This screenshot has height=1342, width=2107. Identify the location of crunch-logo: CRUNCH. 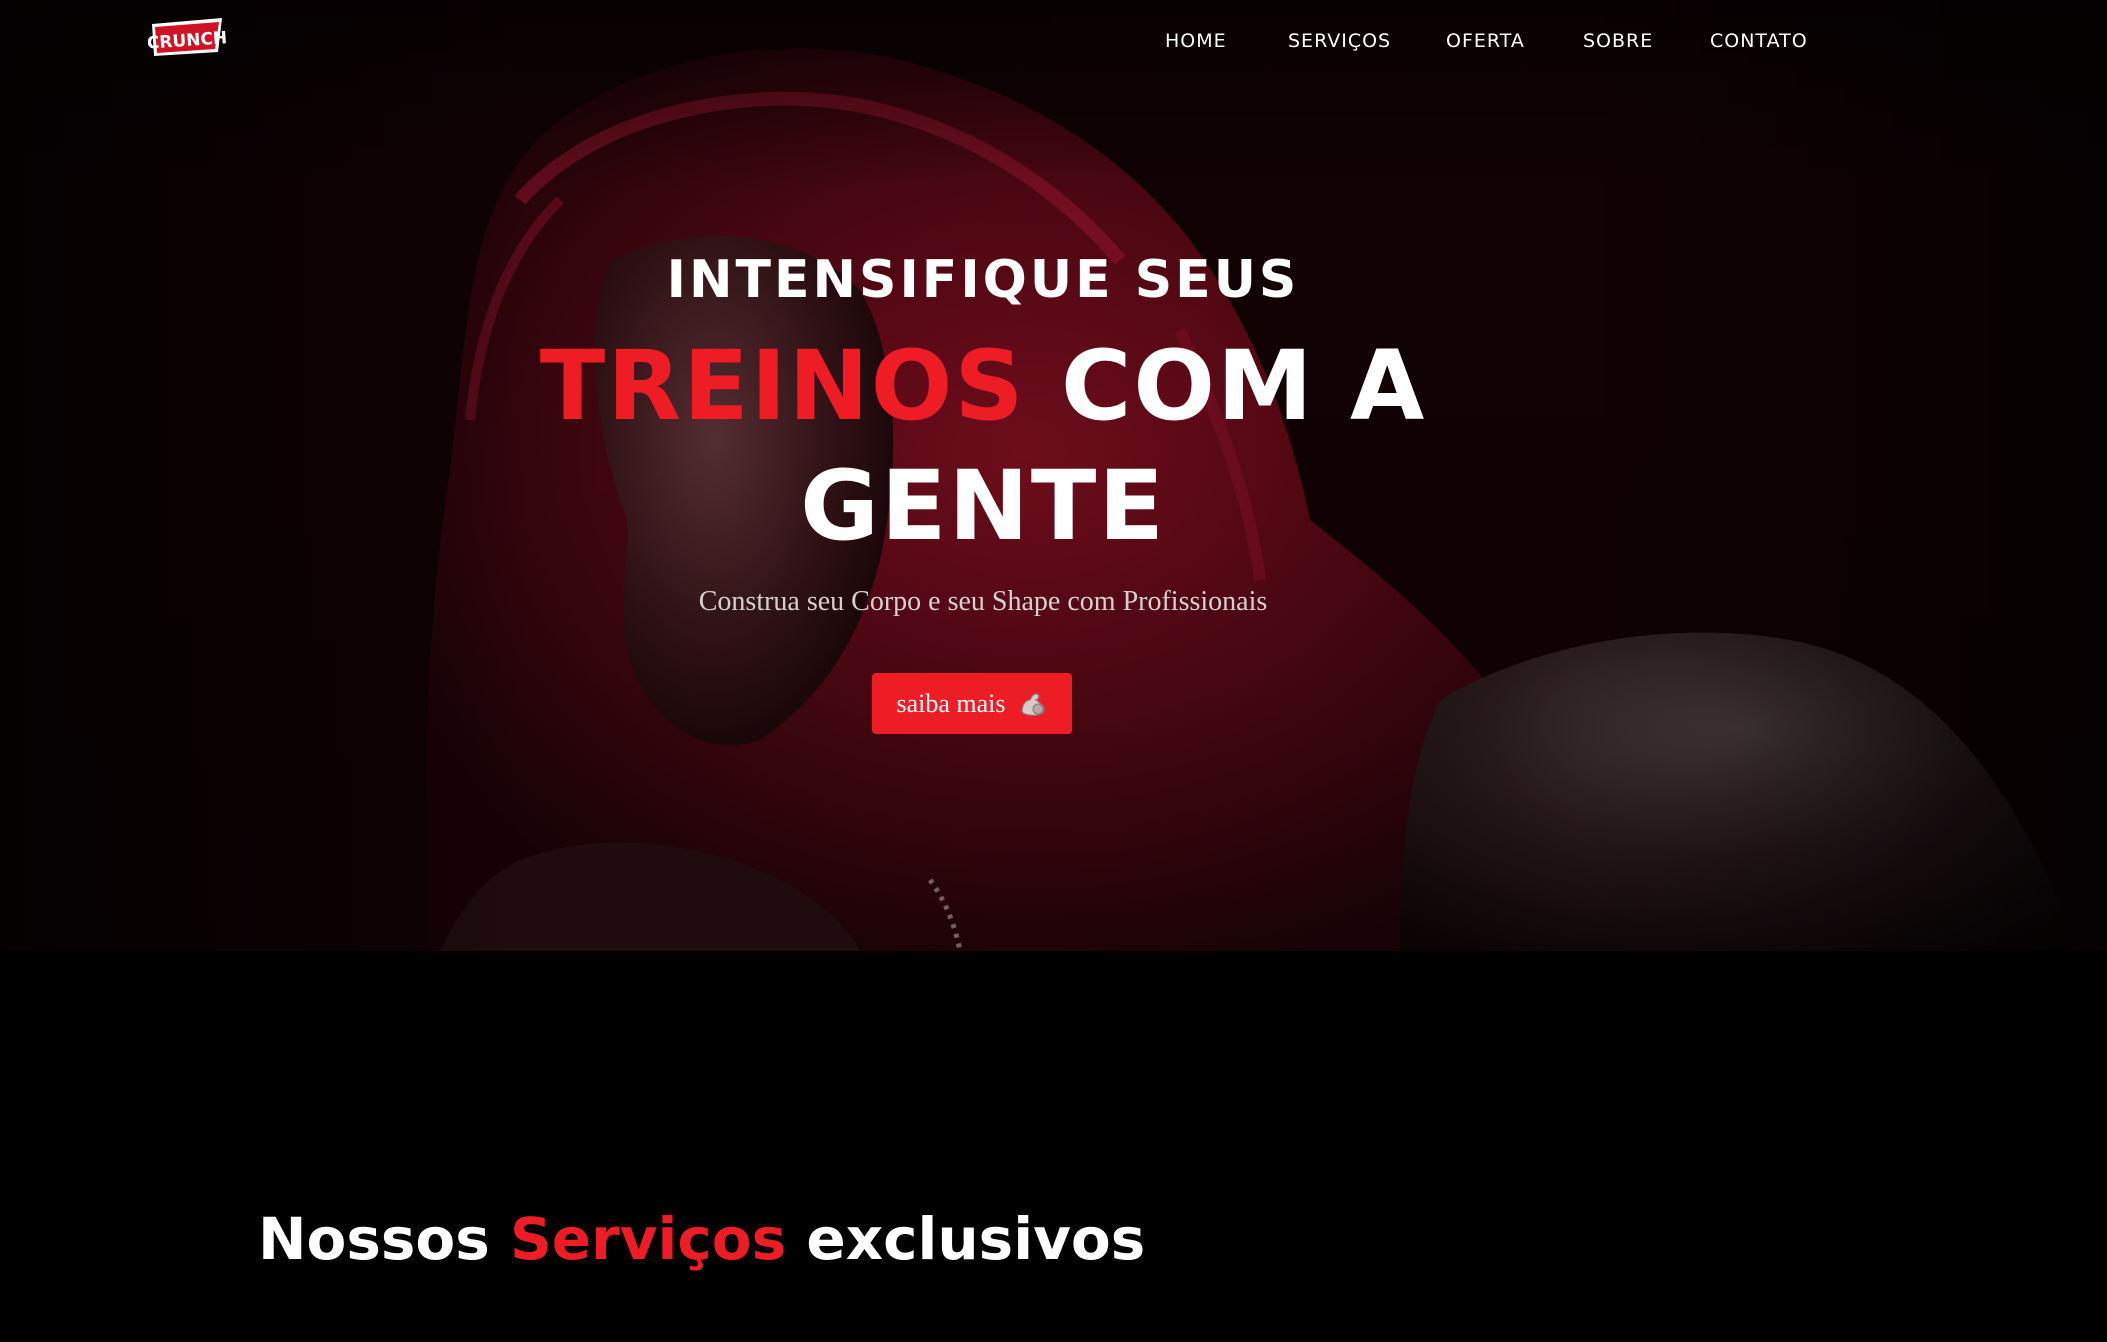
(187, 37).